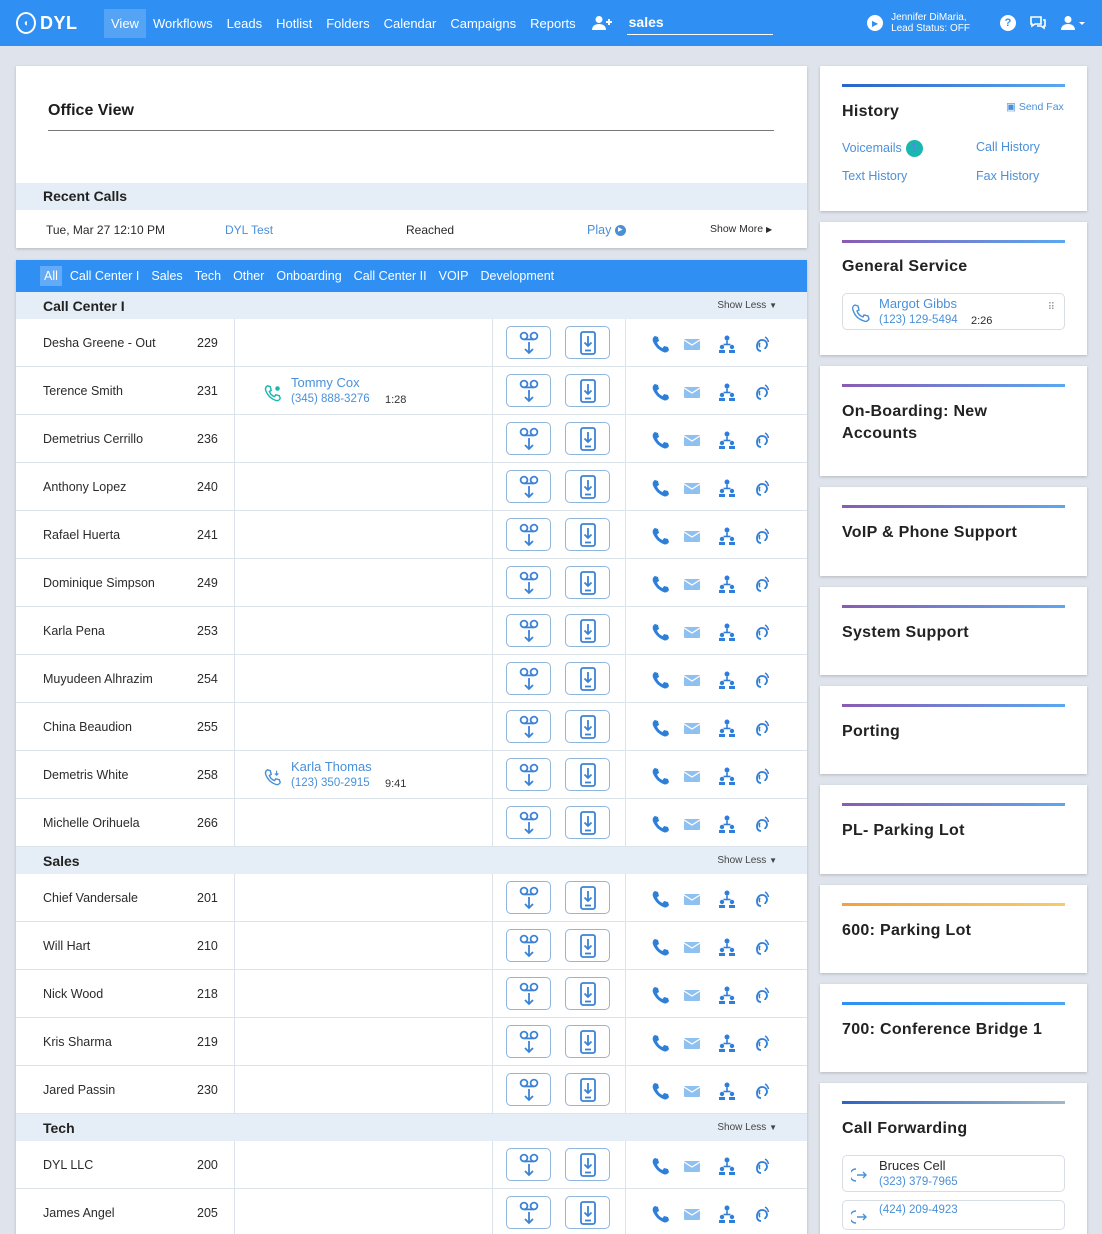  What do you see at coordinates (390, 276) in the screenshot?
I see `tab-call-center-ii: Call Center II` at bounding box center [390, 276].